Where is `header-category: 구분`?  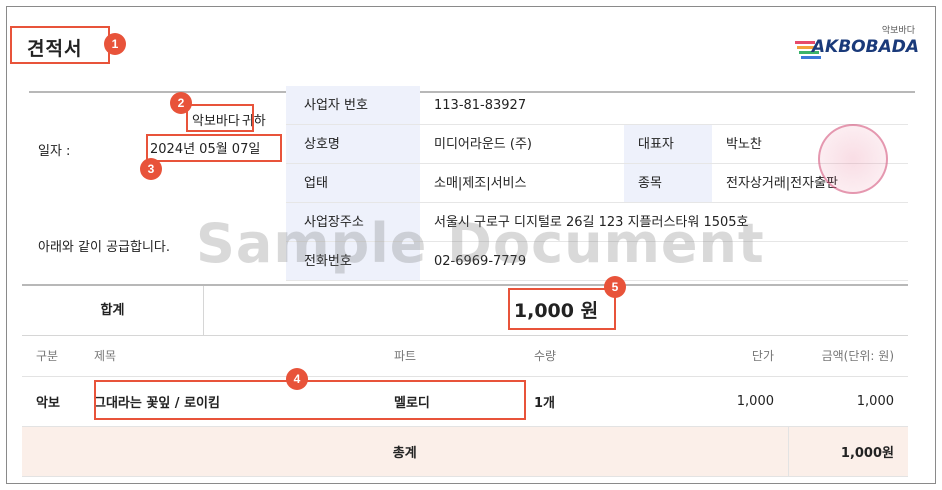 header-category: 구분 is located at coordinates (51, 356).